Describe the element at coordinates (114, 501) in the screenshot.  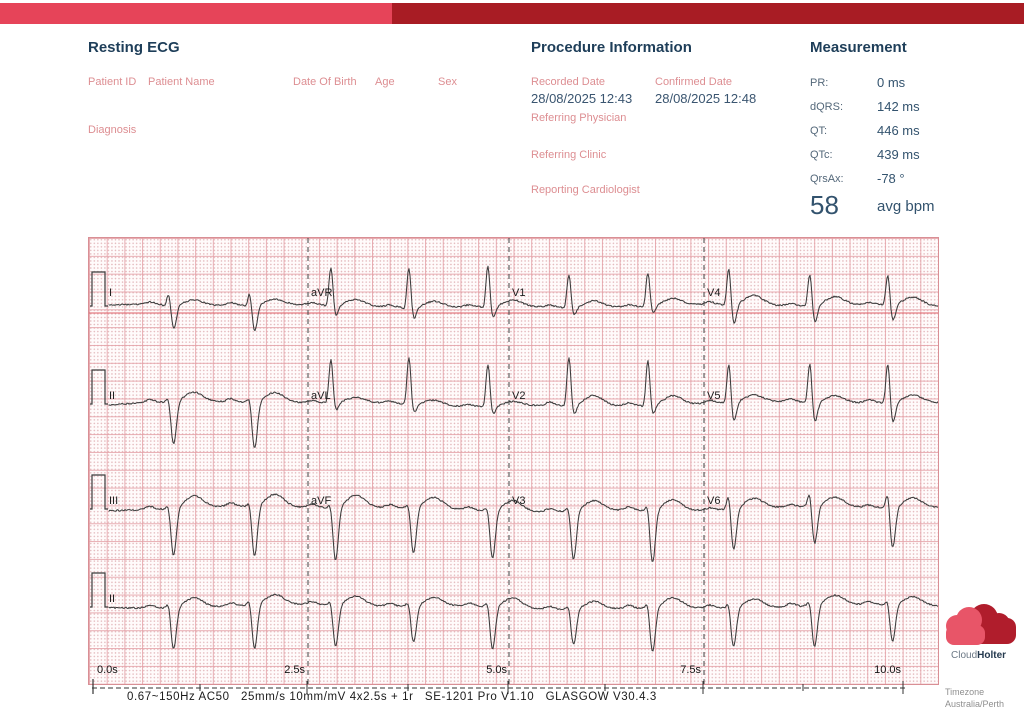
I see `lead-label-iii-r2: III` at that location.